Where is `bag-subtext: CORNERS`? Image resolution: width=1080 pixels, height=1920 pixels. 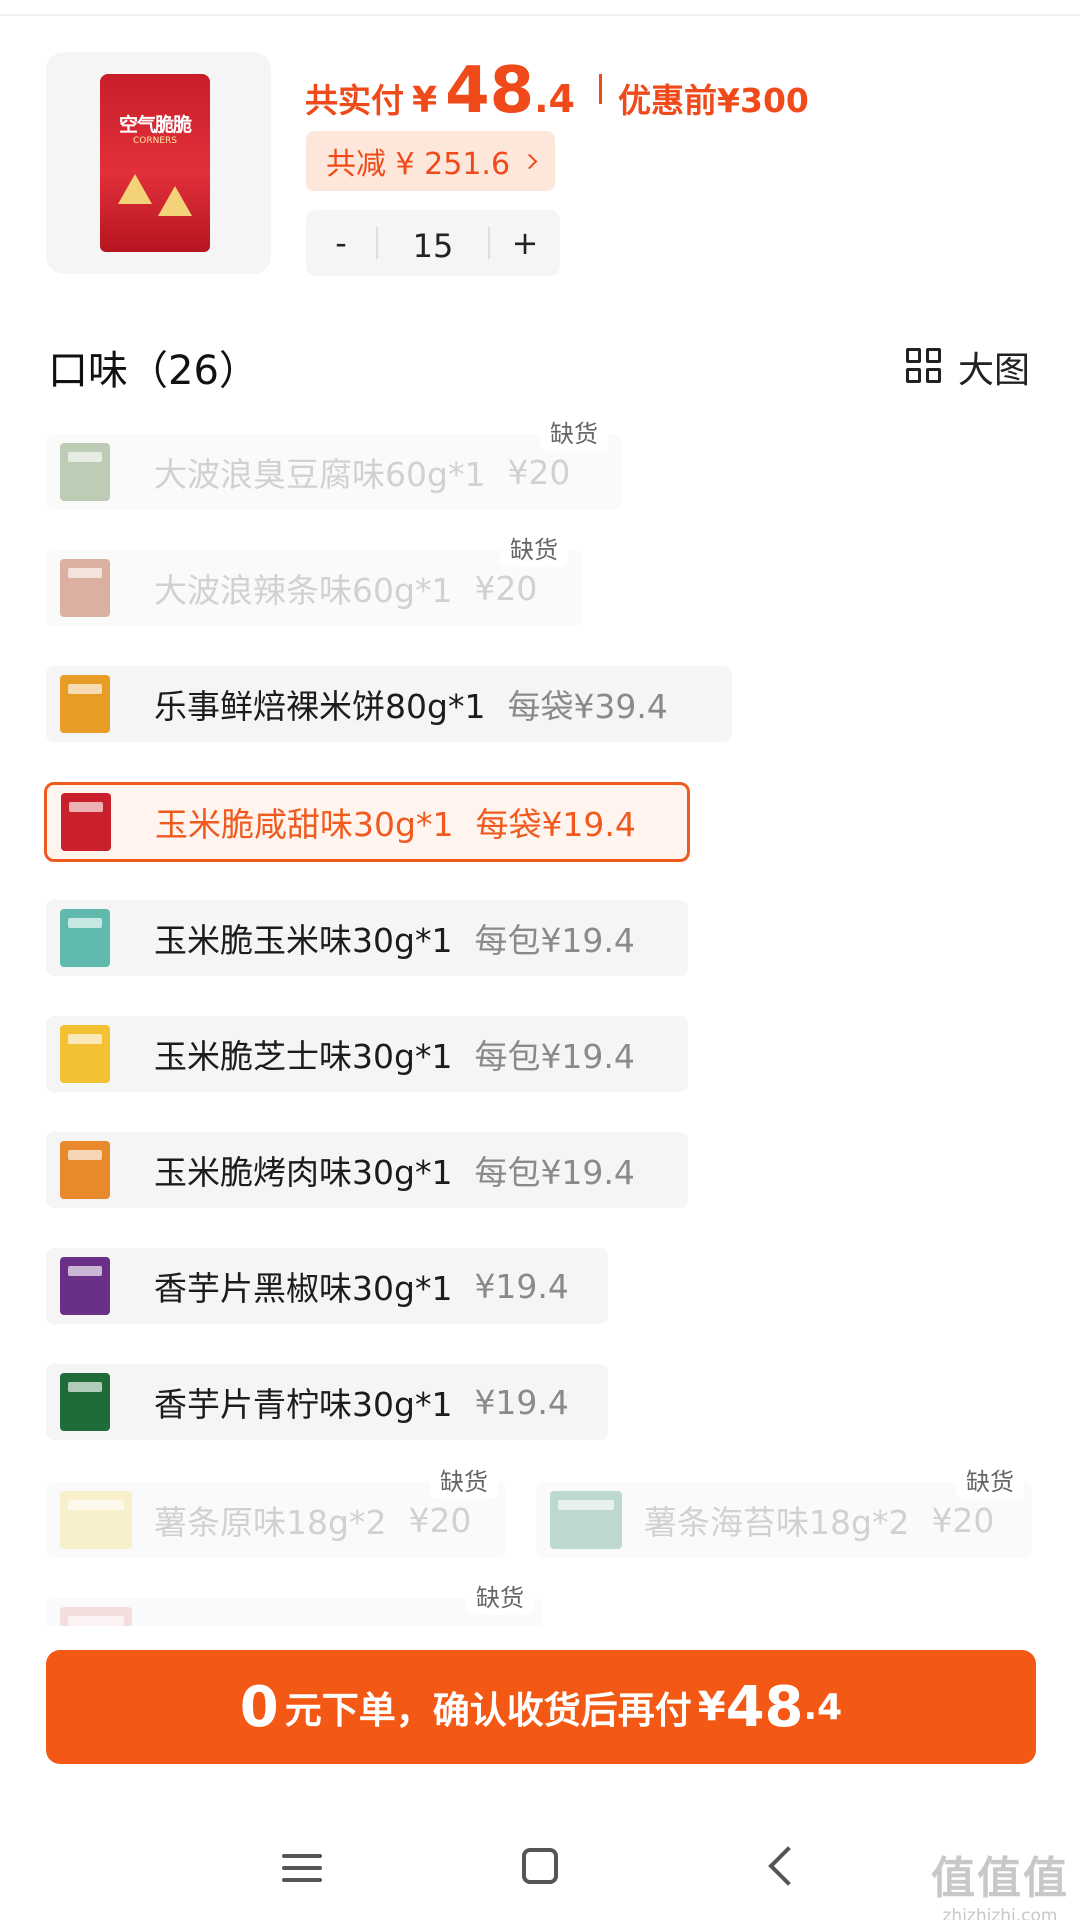 bag-subtext: CORNERS is located at coordinates (154, 141).